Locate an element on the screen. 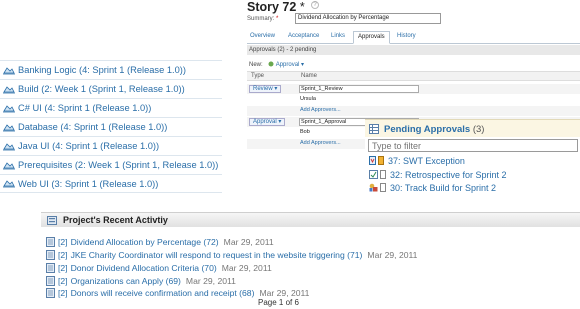 This screenshot has width=580, height=309. tab-links: Links is located at coordinates (338, 36).